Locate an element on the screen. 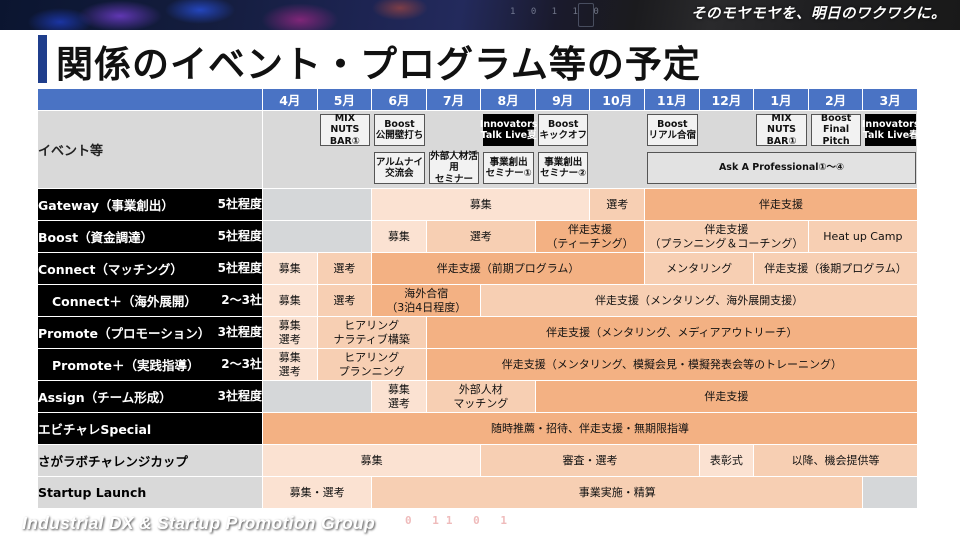 Image resolution: width=960 pixels, height=540 pixels. month-header-6: 9月 is located at coordinates (562, 99).